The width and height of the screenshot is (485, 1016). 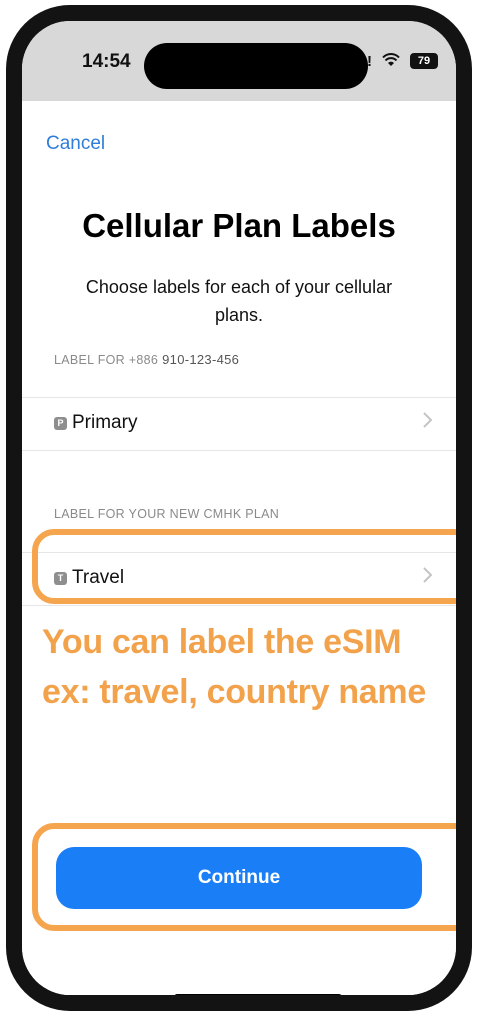 What do you see at coordinates (60, 423) in the screenshot?
I see `label-badge-icon: P` at bounding box center [60, 423].